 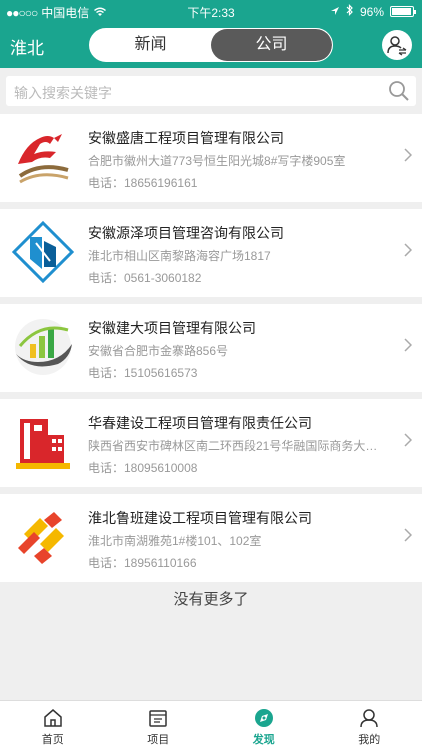 I want to click on company-address: 淮北市相山区南黎路海容广场1817, so click(x=179, y=256).